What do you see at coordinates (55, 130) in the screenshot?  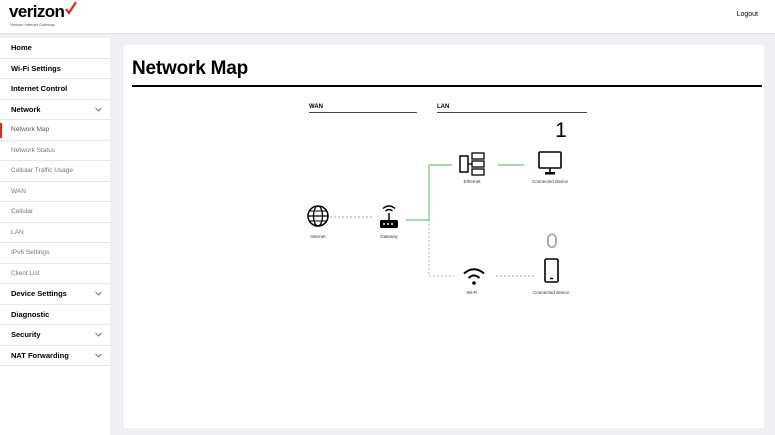 I see `sidebar-item-network-map: Network Map` at bounding box center [55, 130].